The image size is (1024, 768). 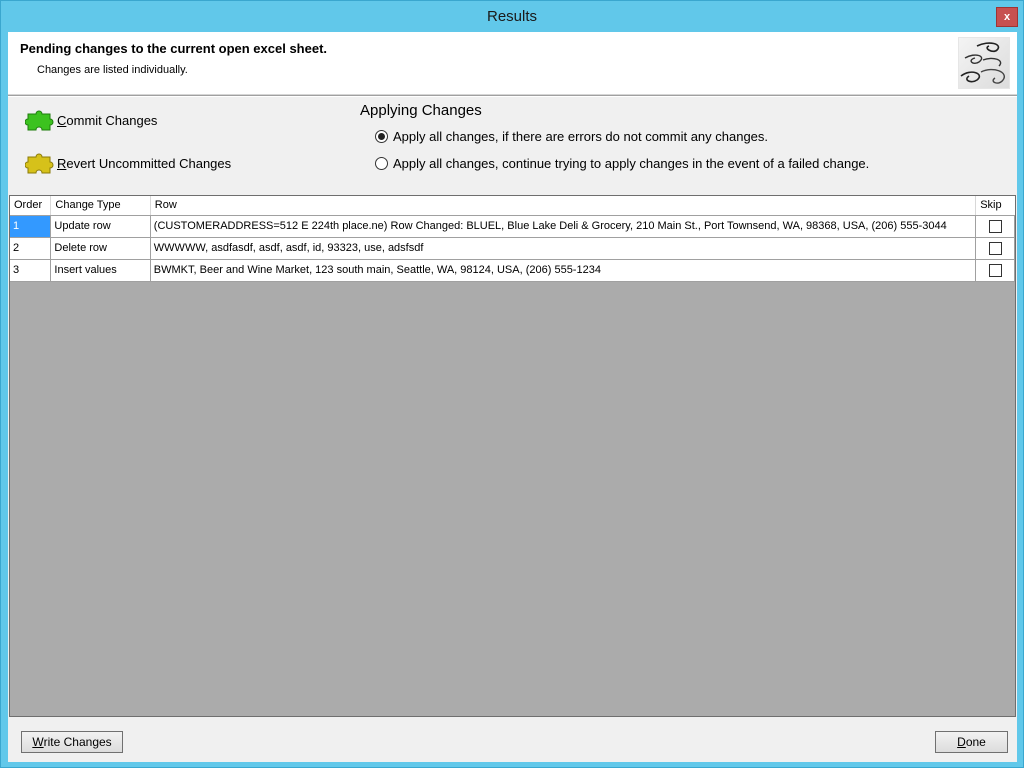 I want to click on order-cell: 3, so click(x=31, y=270).